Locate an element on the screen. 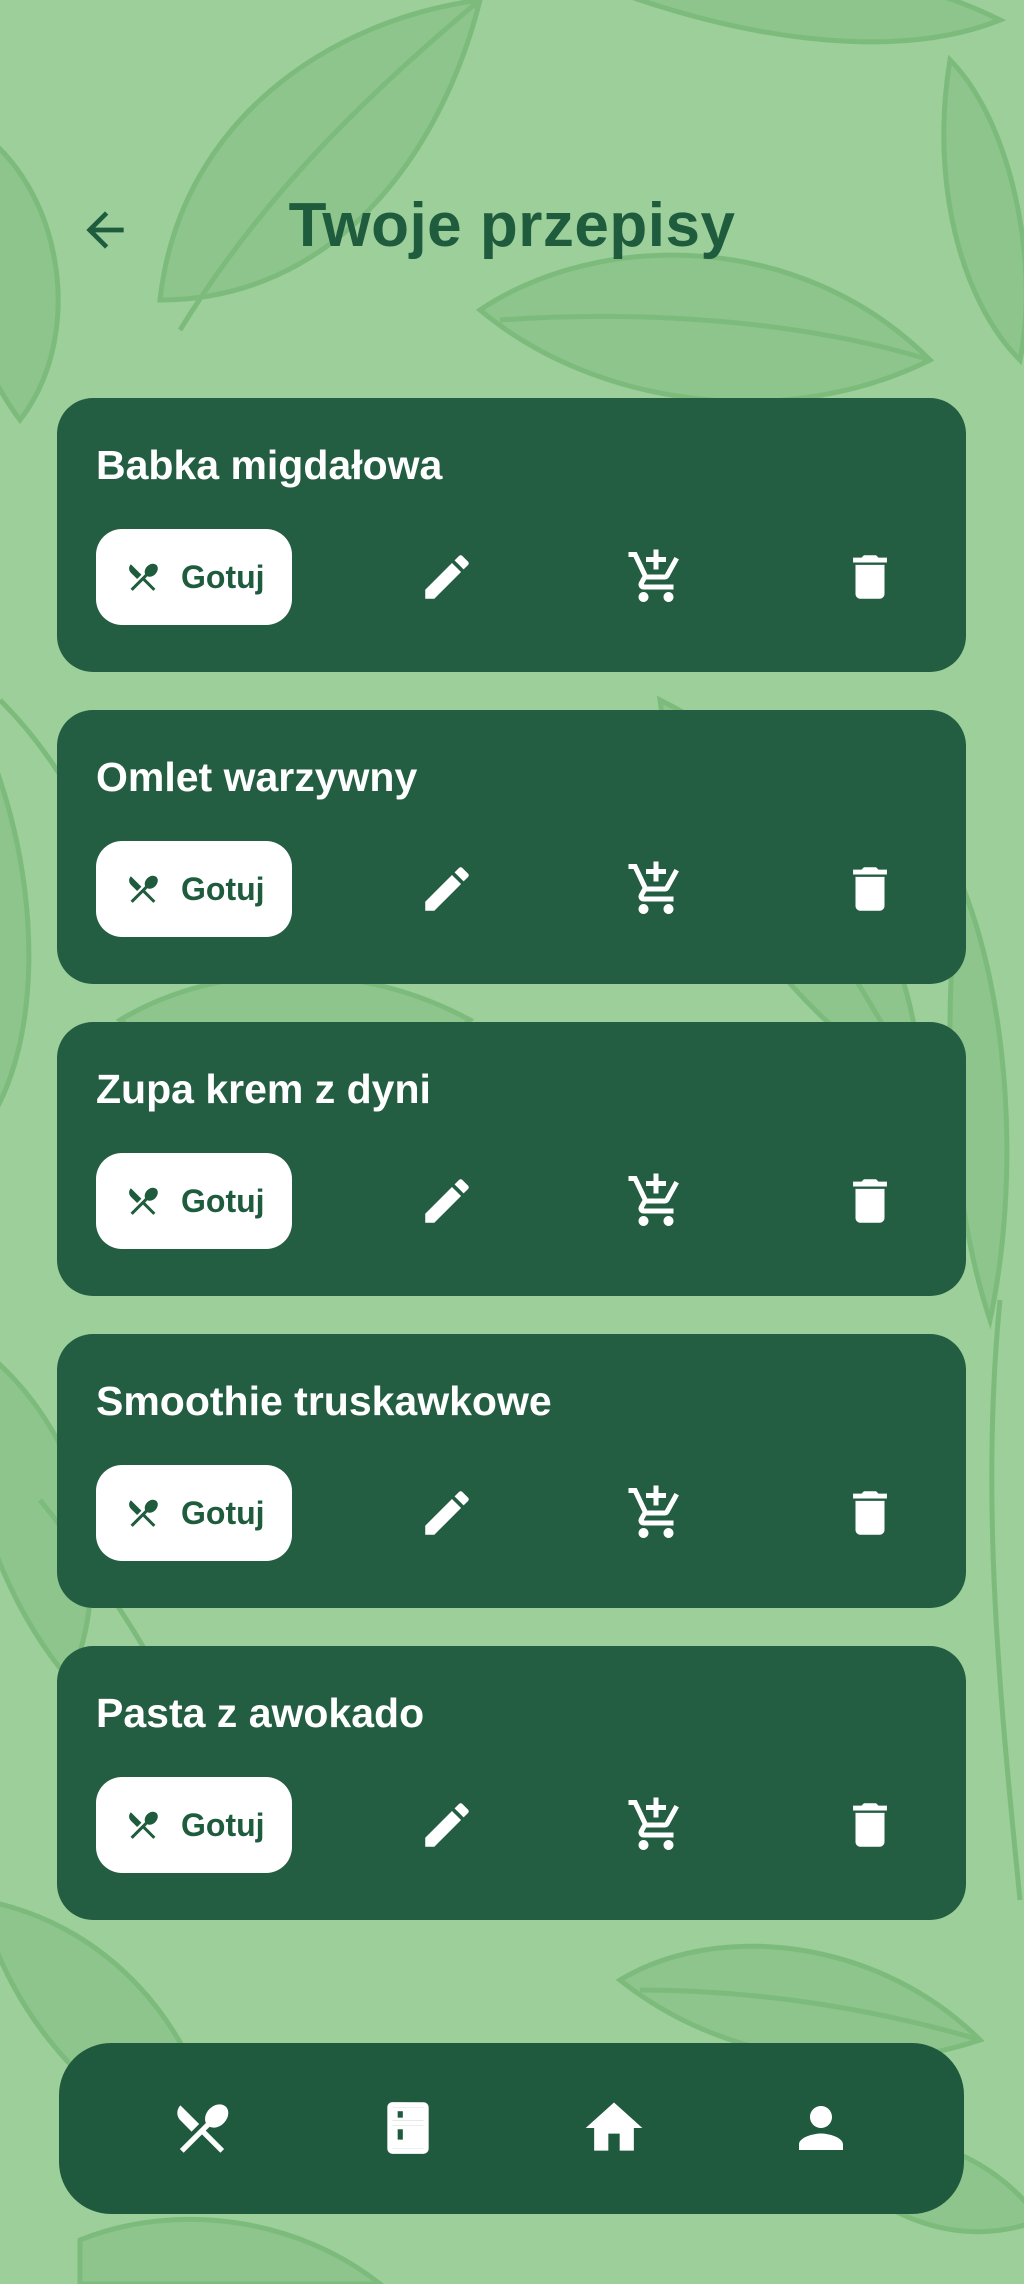 Image resolution: width=1024 pixels, height=2284 pixels. recipe-card: Smoothie truskawkowe Gotuj is located at coordinates (511, 1471).